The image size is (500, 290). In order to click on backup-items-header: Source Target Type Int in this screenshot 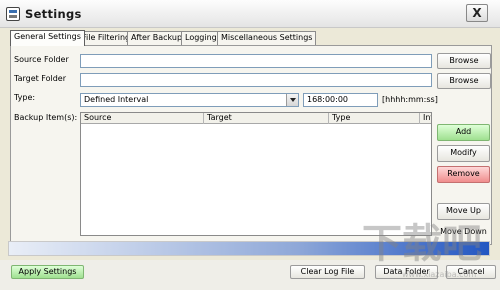, I will do `click(256, 118)`.